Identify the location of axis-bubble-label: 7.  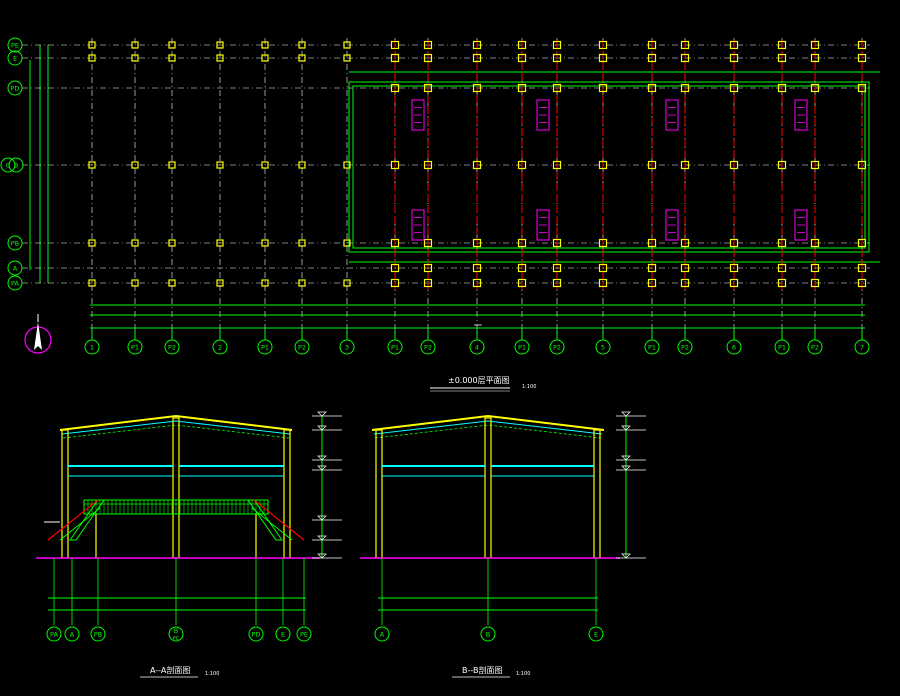
(862, 348).